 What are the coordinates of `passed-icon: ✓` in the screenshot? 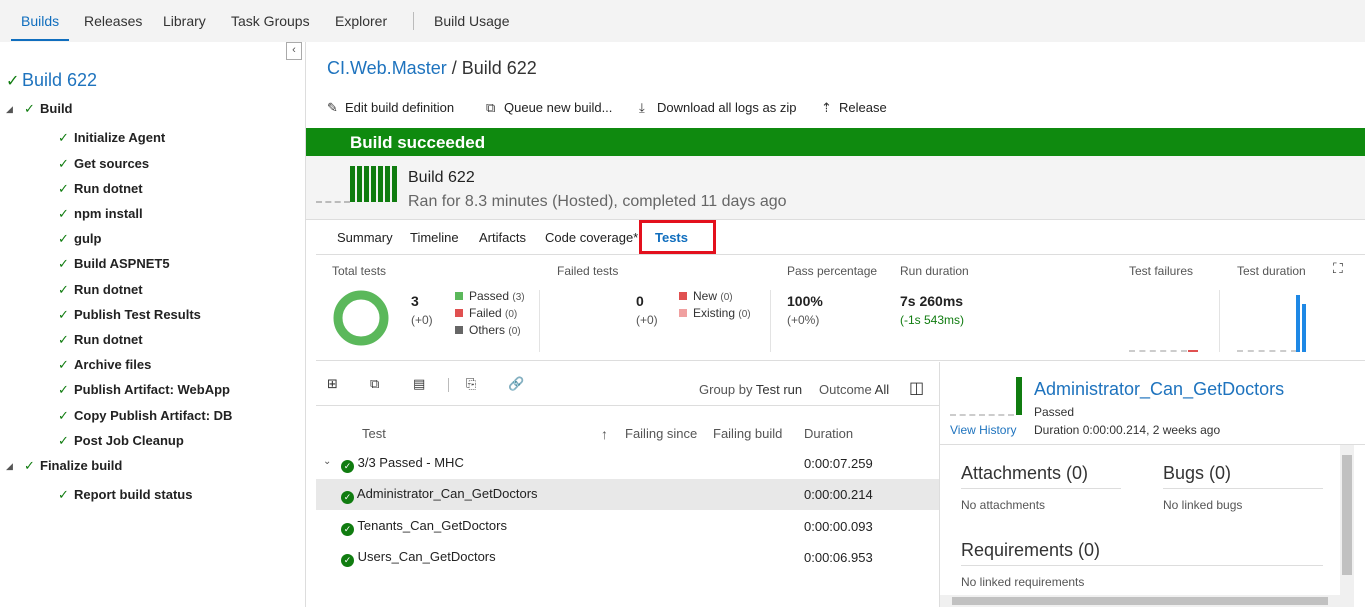 It's located at (347, 529).